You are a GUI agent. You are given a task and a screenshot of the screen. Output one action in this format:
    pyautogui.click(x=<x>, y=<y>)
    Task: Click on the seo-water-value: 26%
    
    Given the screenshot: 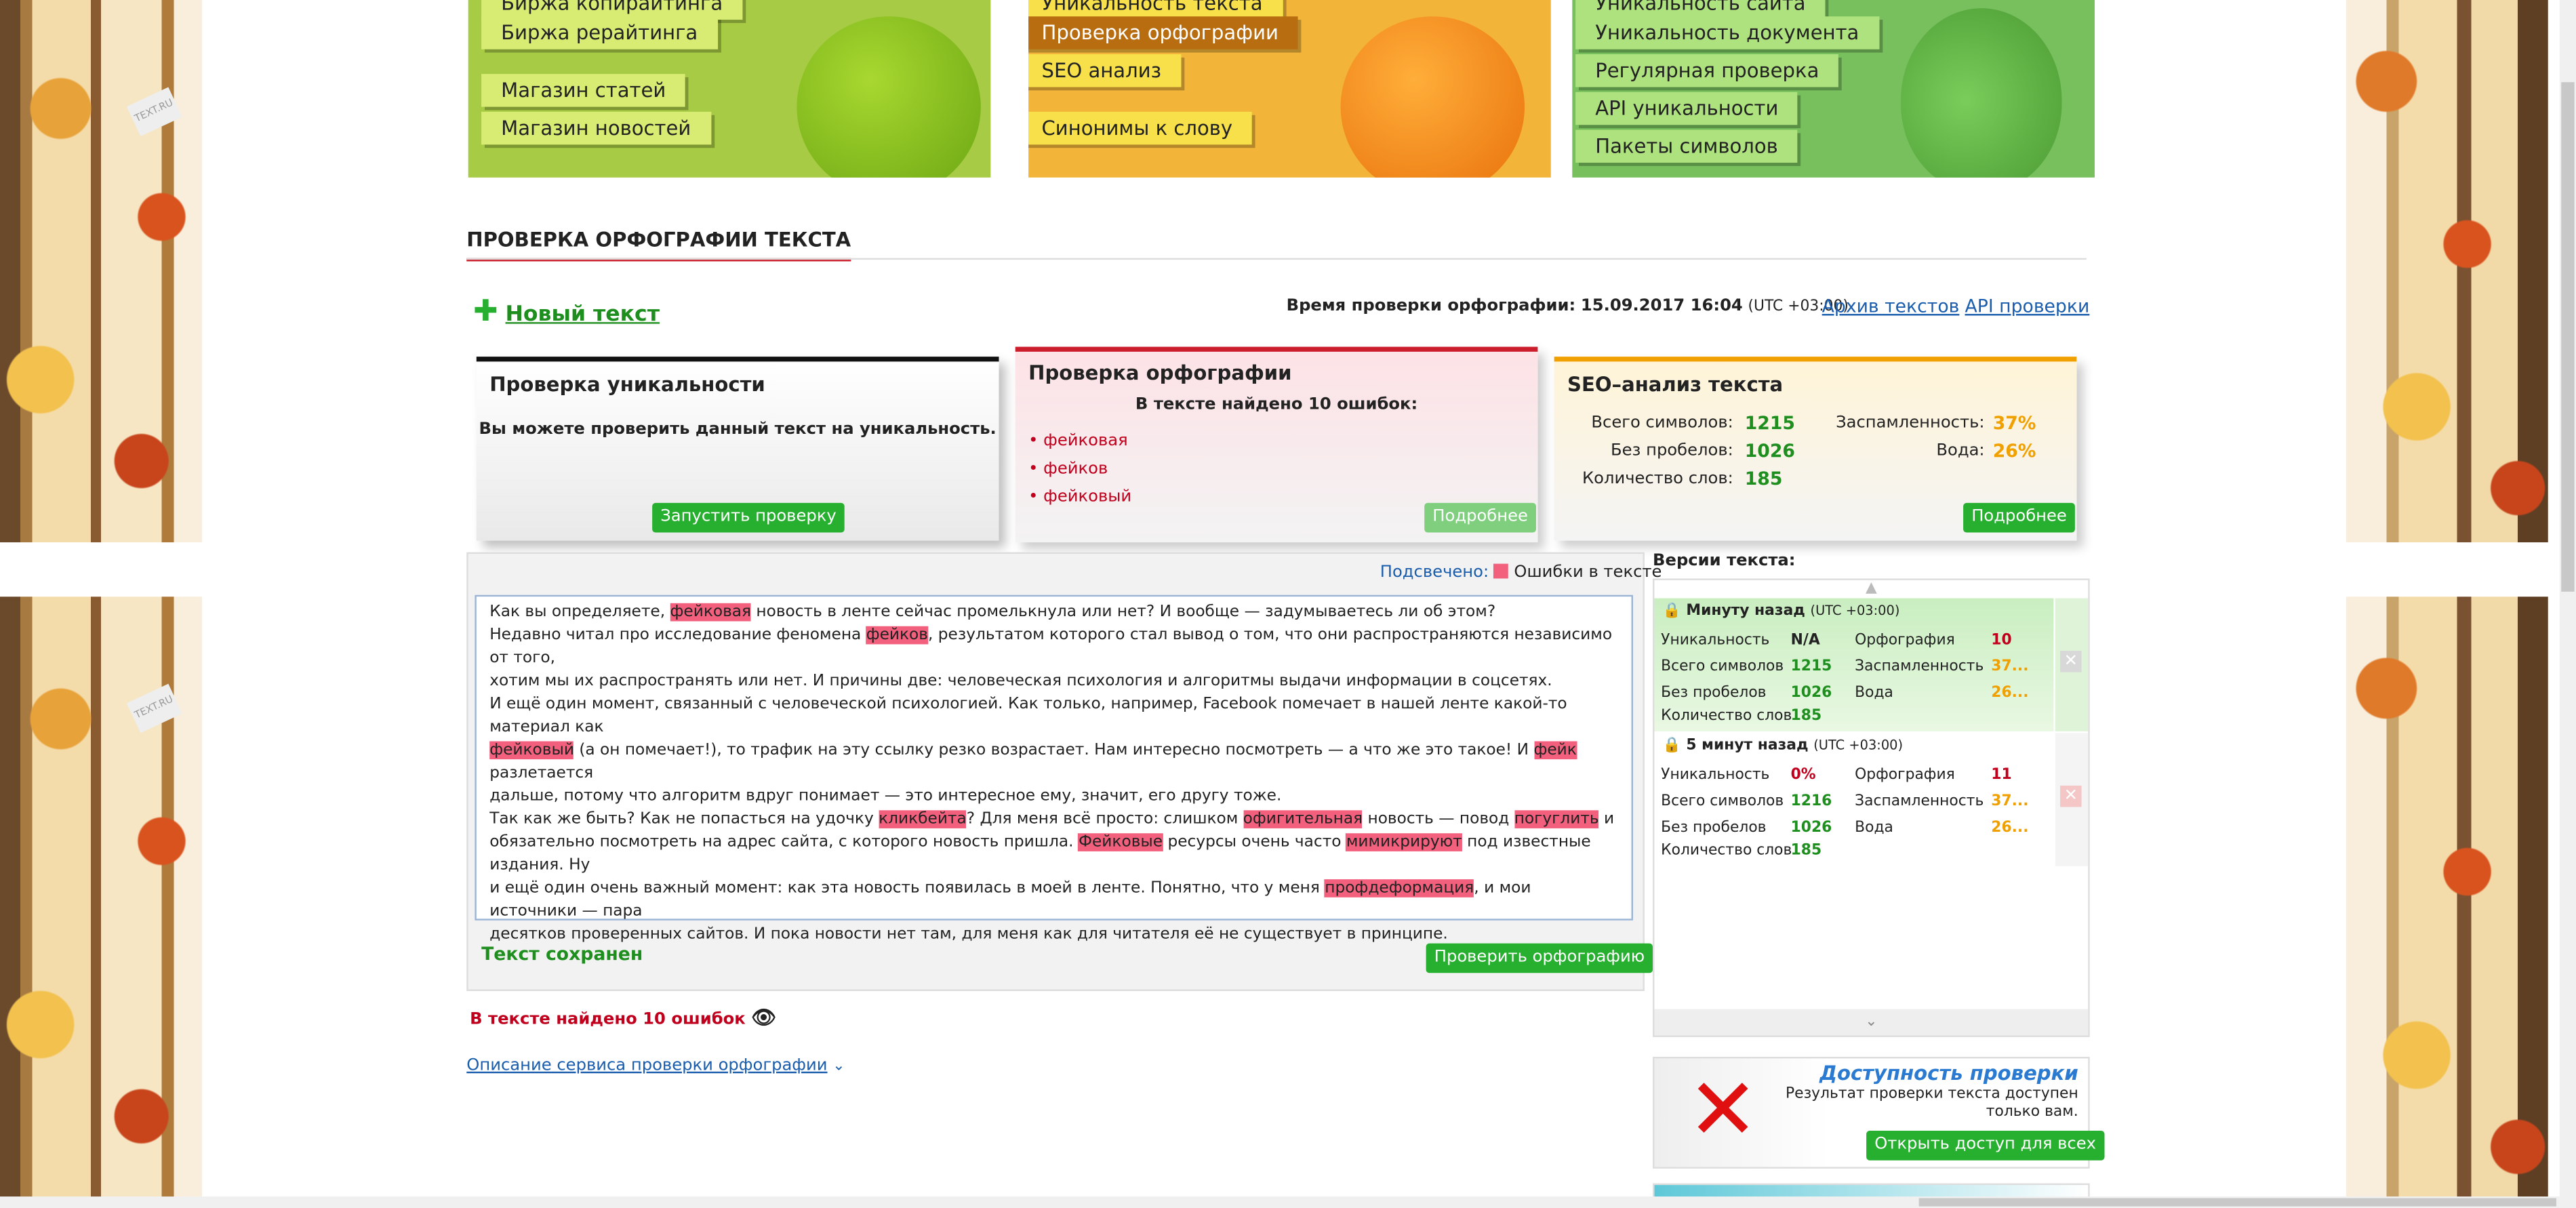 What is the action you would take?
    pyautogui.click(x=2014, y=451)
    